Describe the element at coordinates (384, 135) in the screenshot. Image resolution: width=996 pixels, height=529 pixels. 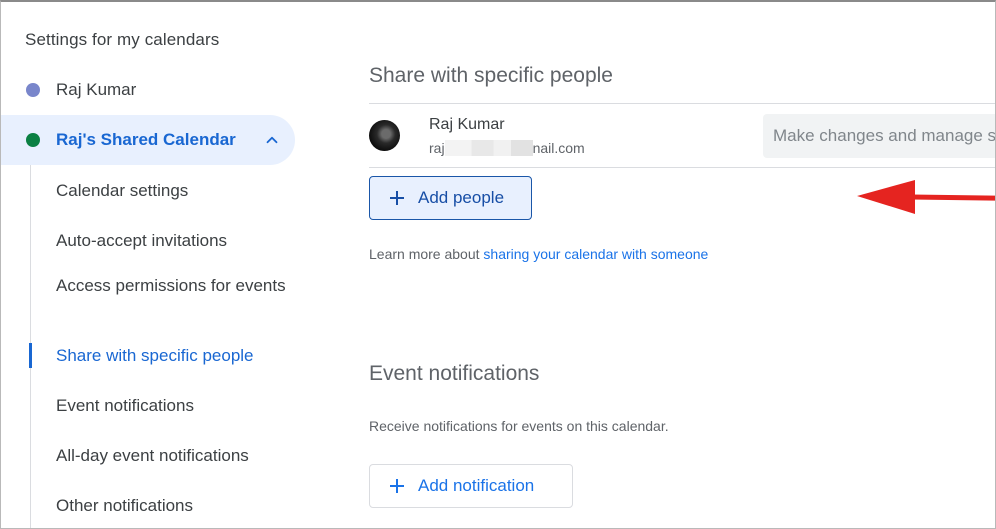
I see `avatar` at that location.